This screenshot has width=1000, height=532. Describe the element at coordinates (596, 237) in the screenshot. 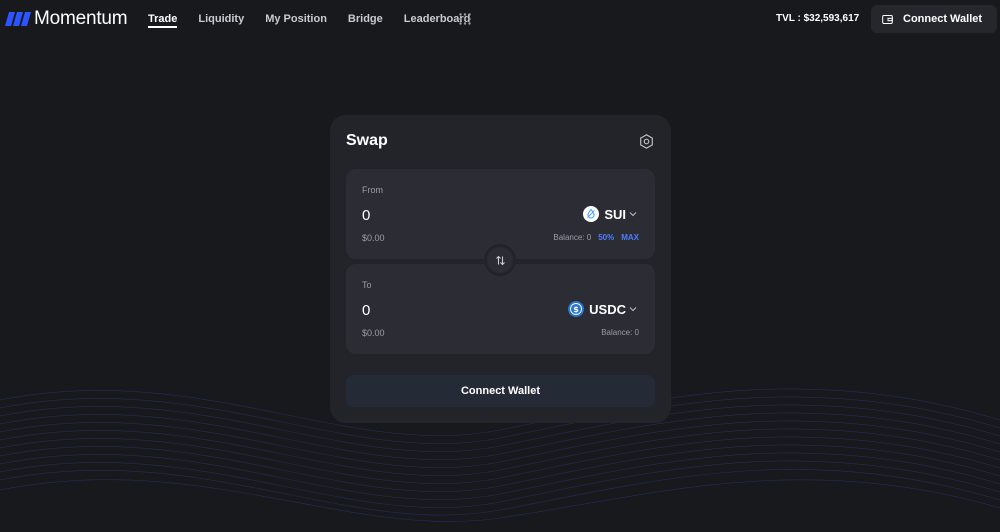

I see `from-balance-row: Balance: 0 50% MAX` at that location.